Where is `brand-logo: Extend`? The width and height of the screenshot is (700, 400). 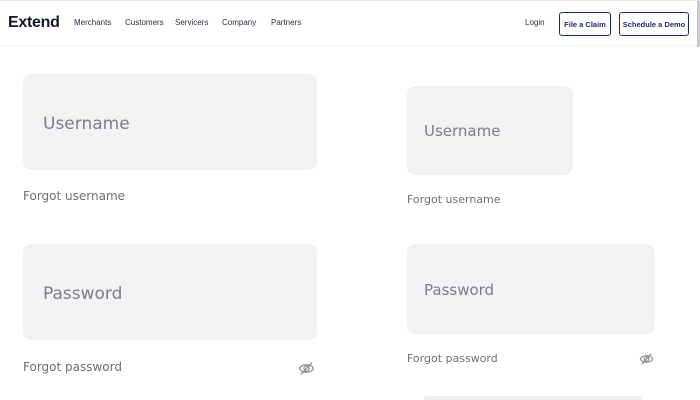
brand-logo: Extend is located at coordinates (34, 23).